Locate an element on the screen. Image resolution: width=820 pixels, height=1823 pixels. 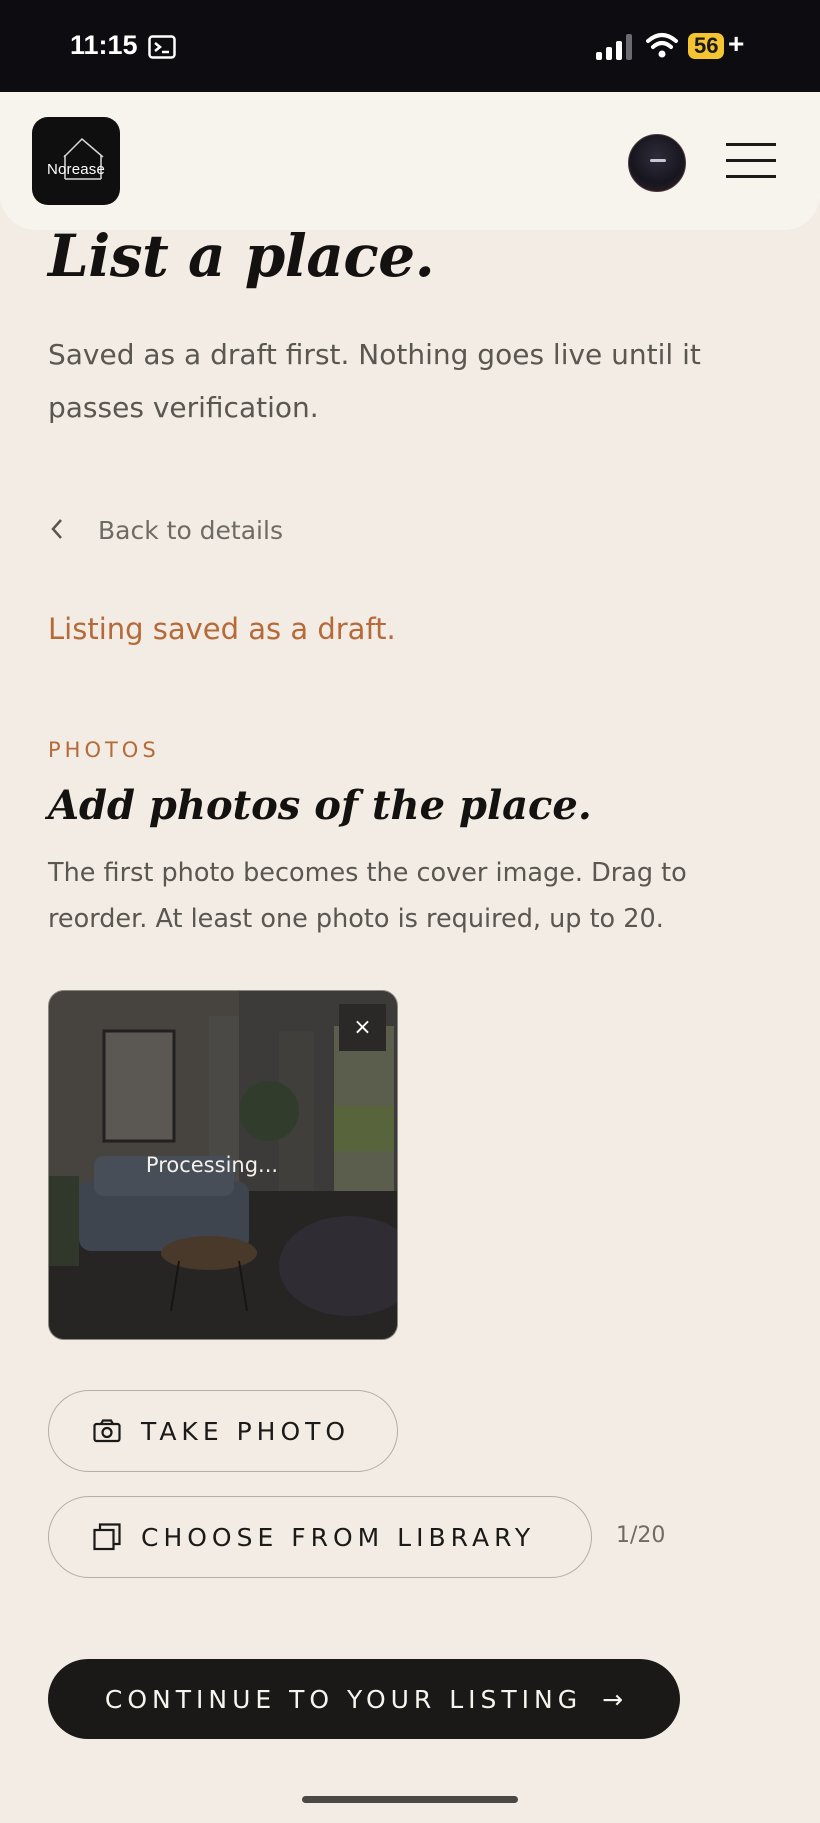
wifi-icon is located at coordinates (662, 47).